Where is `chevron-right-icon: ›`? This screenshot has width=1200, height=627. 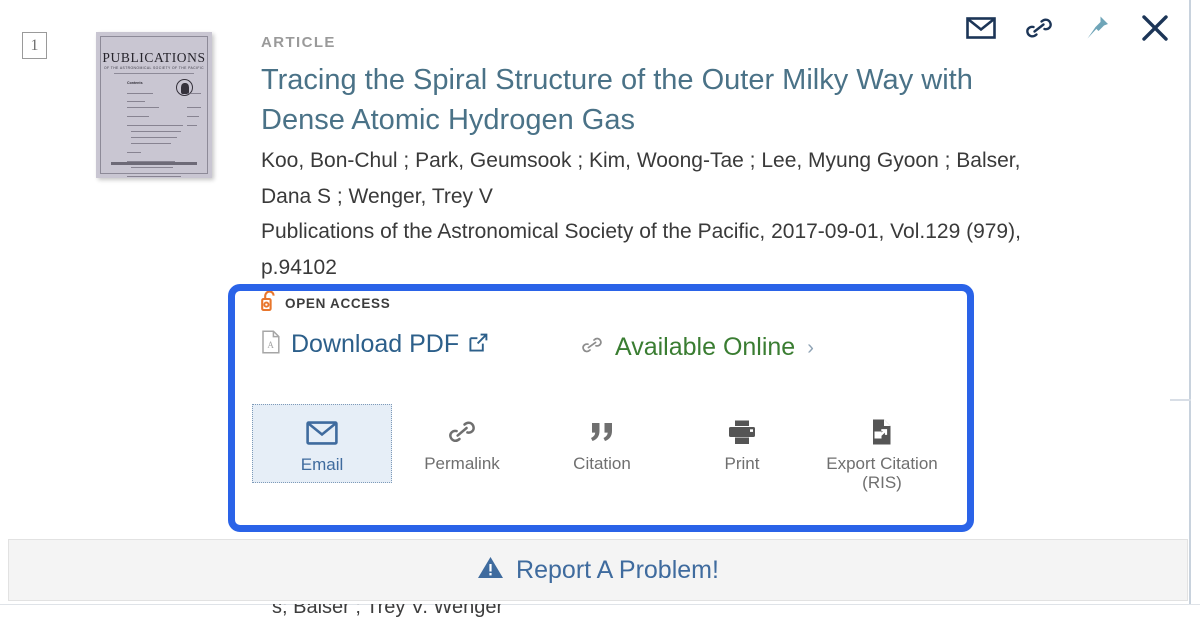
chevron-right-icon: › is located at coordinates (810, 347).